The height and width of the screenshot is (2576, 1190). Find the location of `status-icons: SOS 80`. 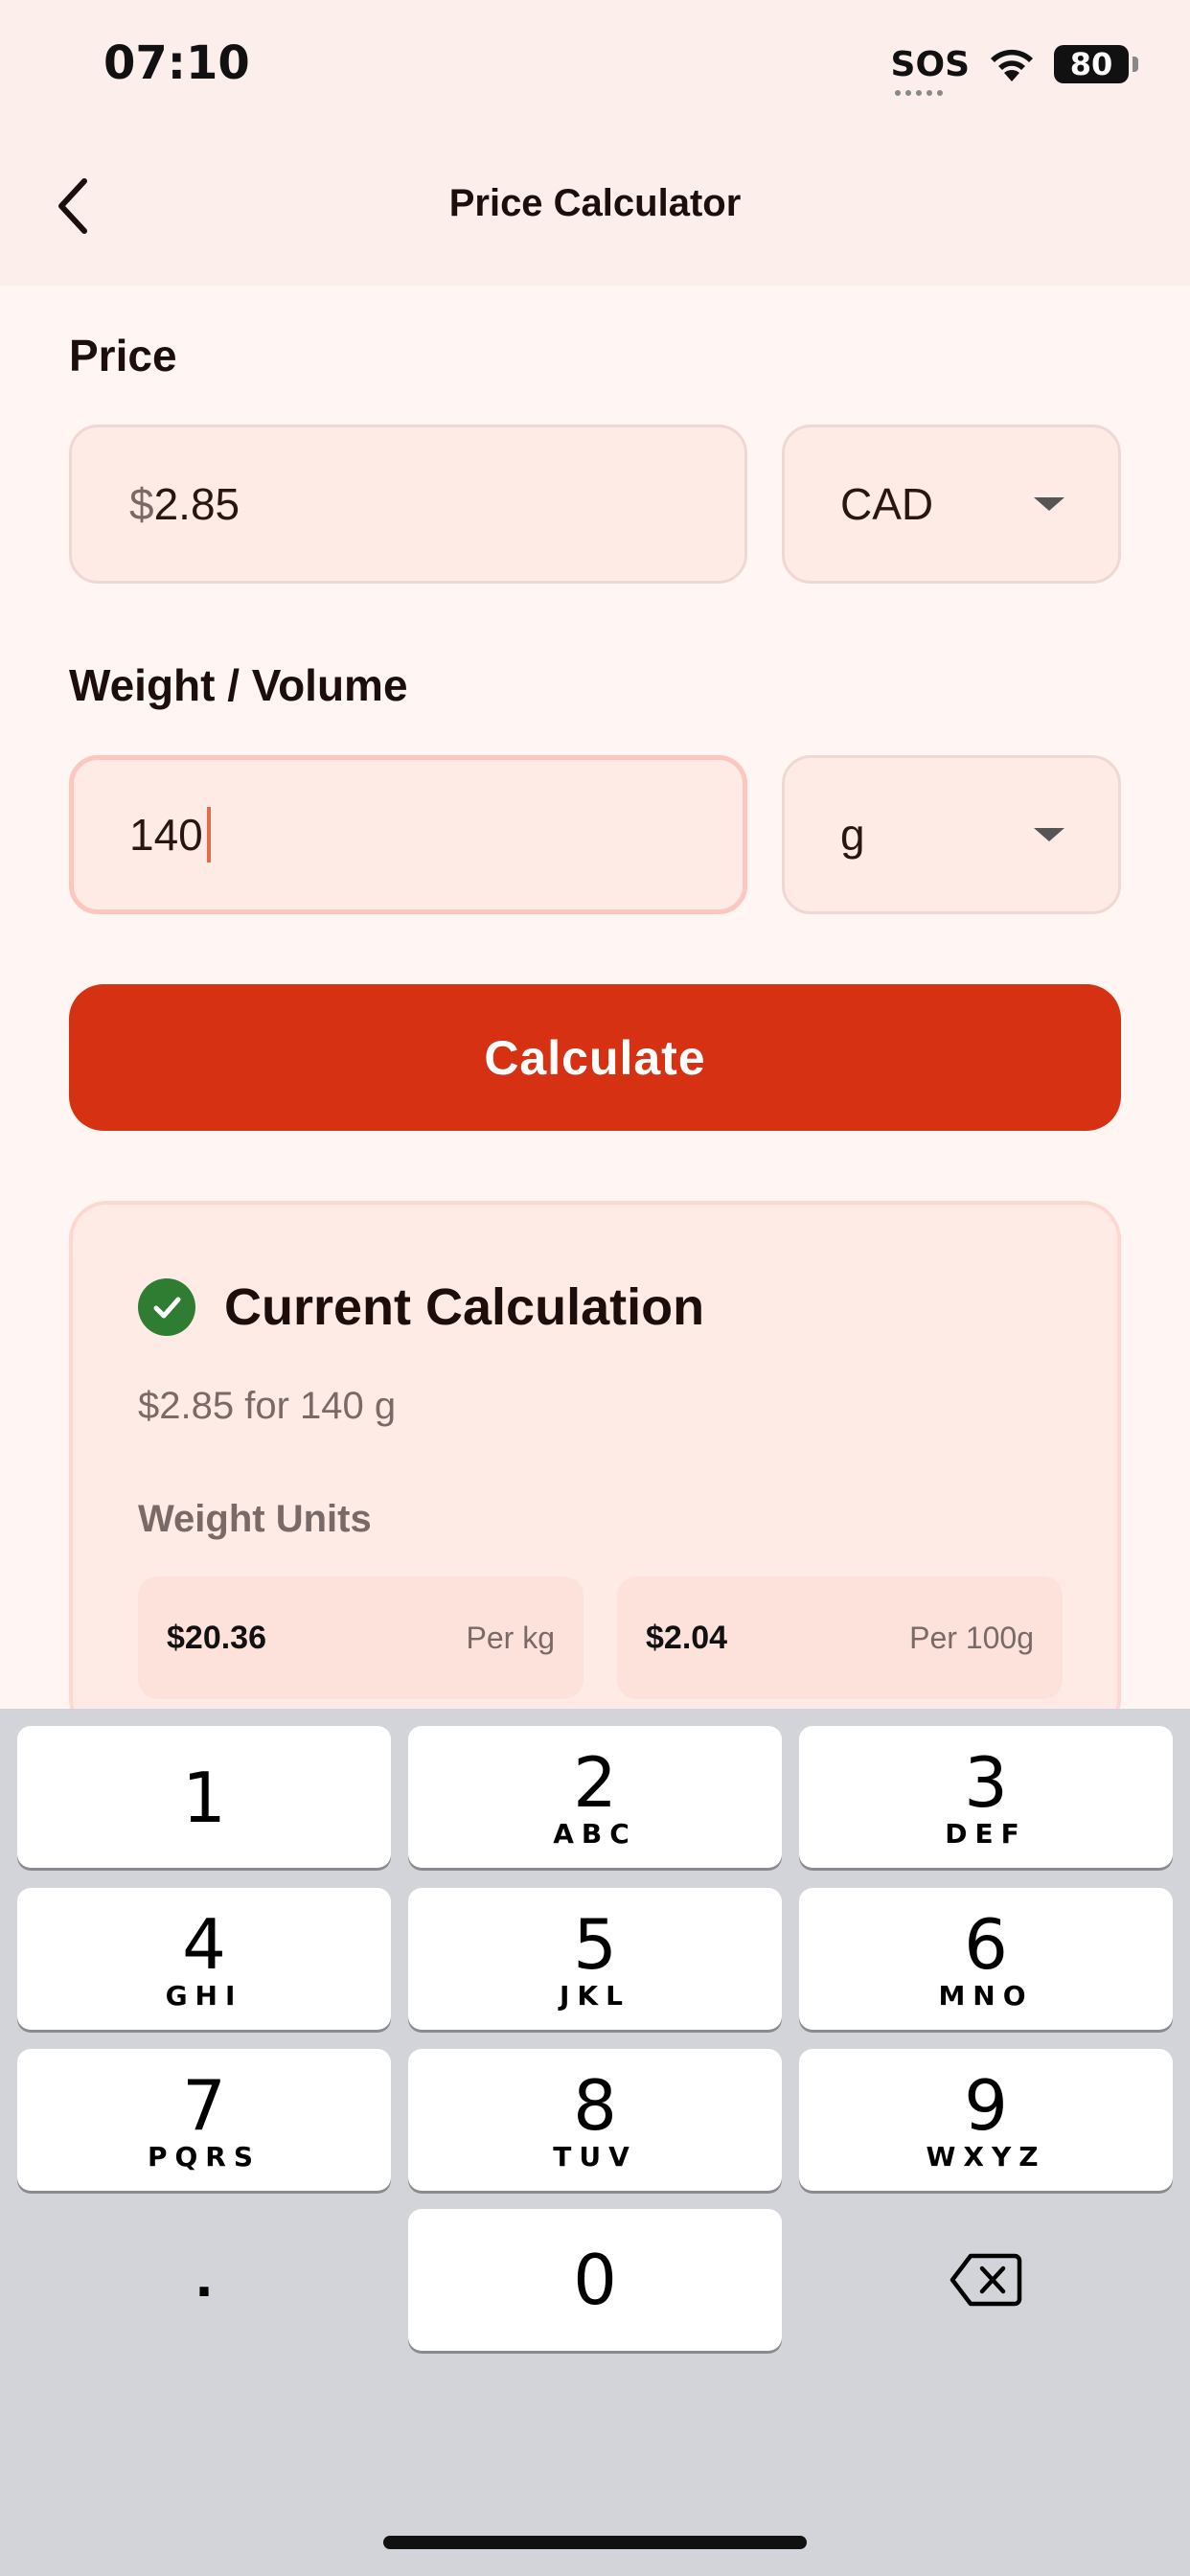

status-icons: SOS 80 is located at coordinates (1015, 67).